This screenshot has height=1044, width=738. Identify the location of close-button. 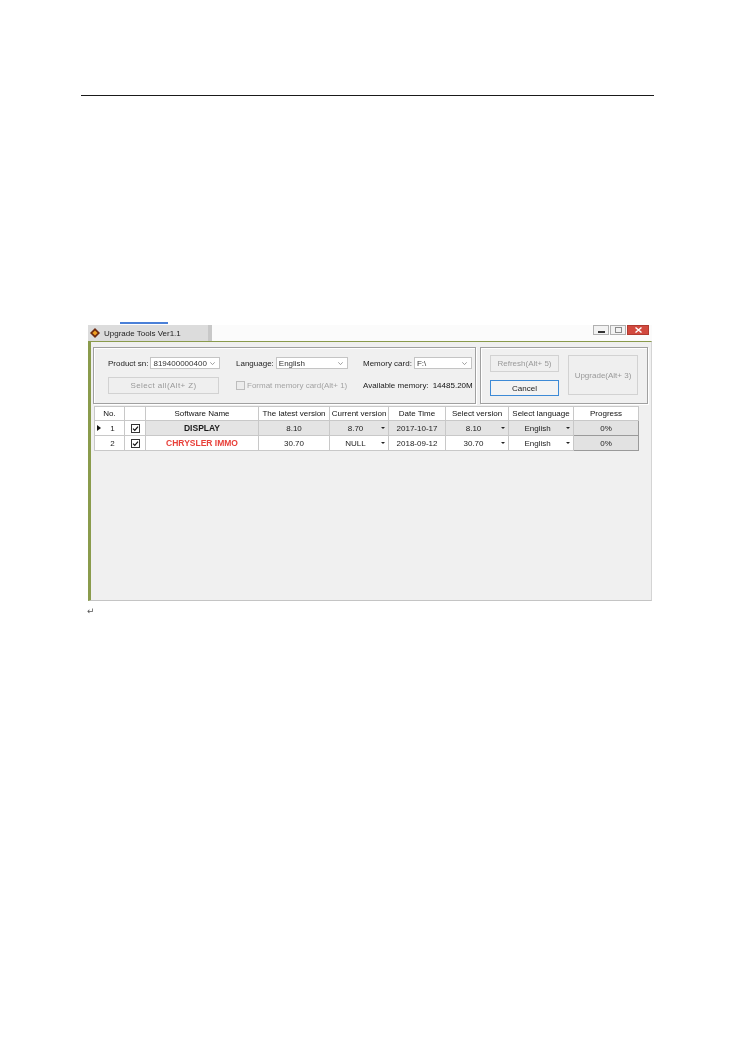
(638, 330).